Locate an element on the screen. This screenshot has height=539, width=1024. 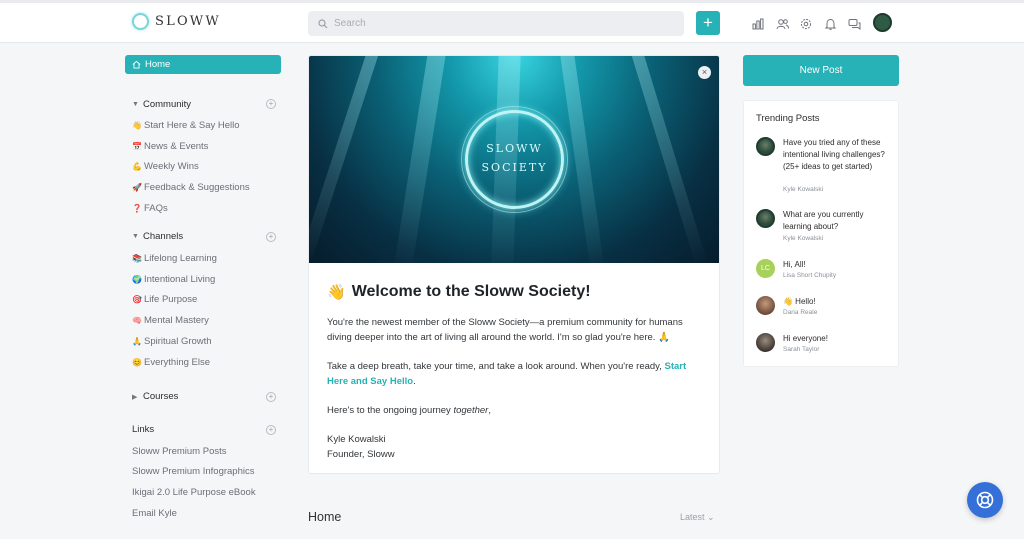
help-button is located at coordinates (985, 500).